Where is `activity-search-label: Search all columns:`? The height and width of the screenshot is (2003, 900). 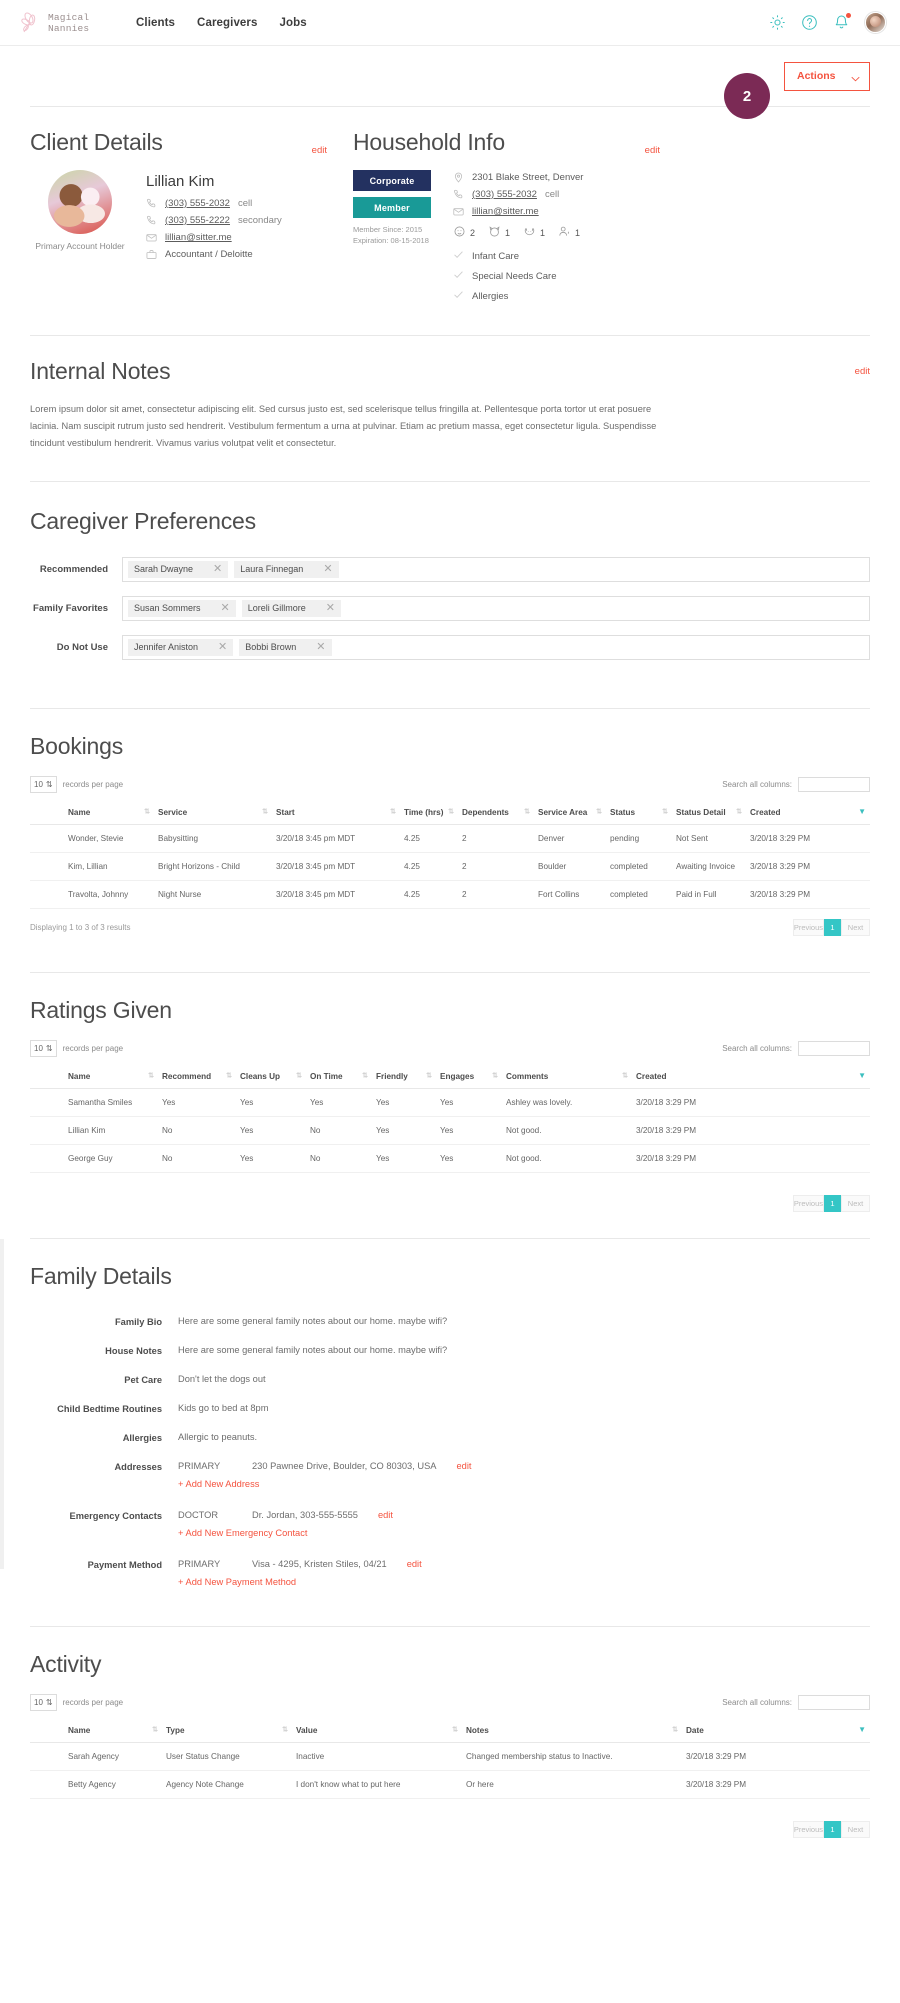
activity-search-label: Search all columns: is located at coordinates (757, 1702).